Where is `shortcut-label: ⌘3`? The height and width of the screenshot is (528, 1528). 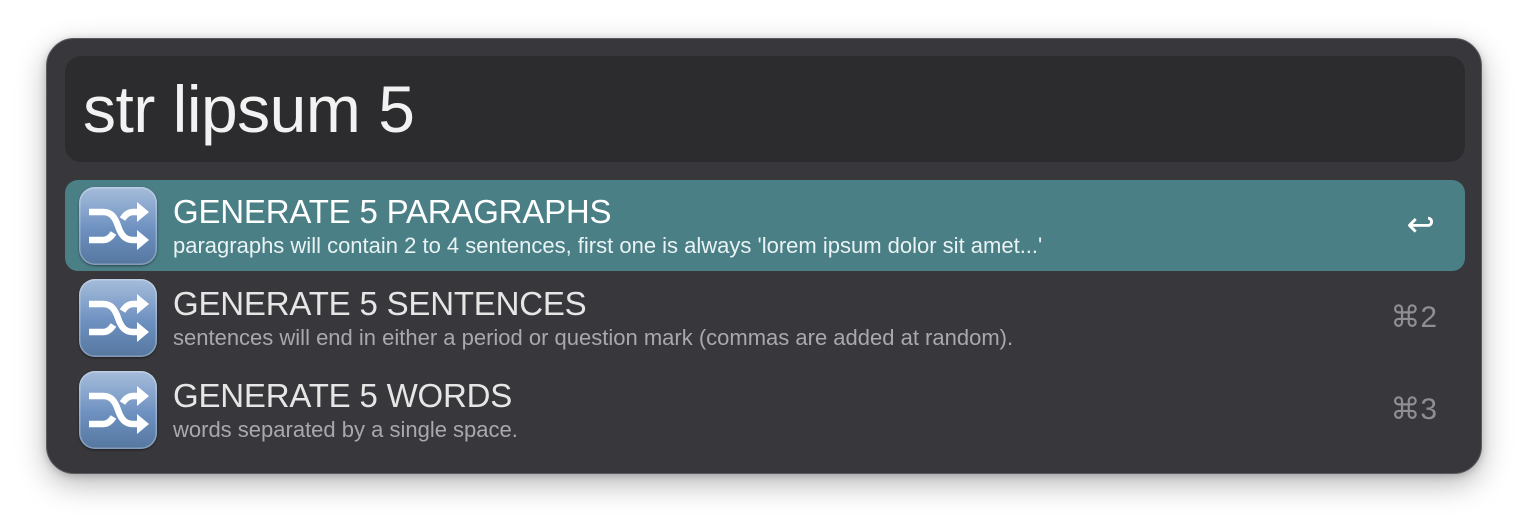
shortcut-label: ⌘3 is located at coordinates (1413, 409).